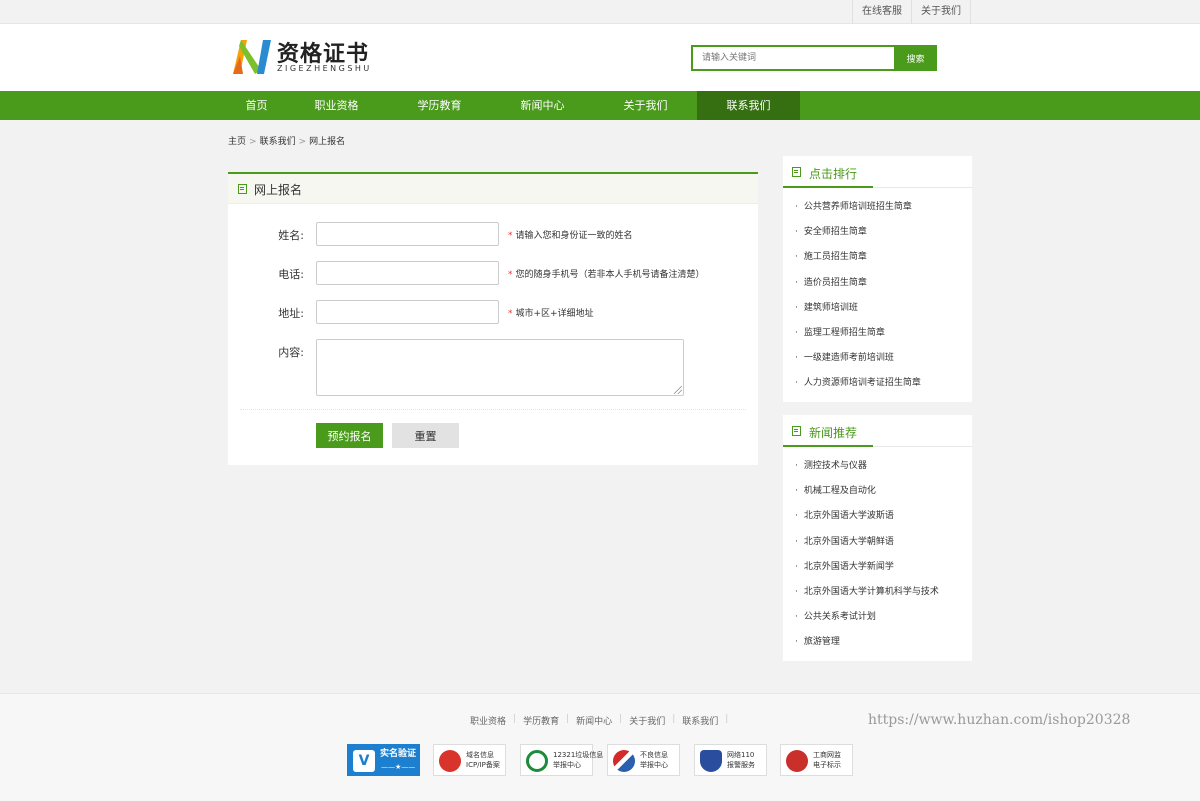 The image size is (1200, 801). Describe the element at coordinates (654, 755) in the screenshot. I see `badge-line1: 不良信息` at that location.